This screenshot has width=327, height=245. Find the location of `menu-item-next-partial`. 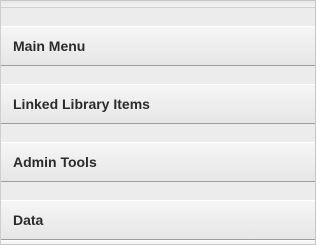

menu-item-next-partial is located at coordinates (158, 242).